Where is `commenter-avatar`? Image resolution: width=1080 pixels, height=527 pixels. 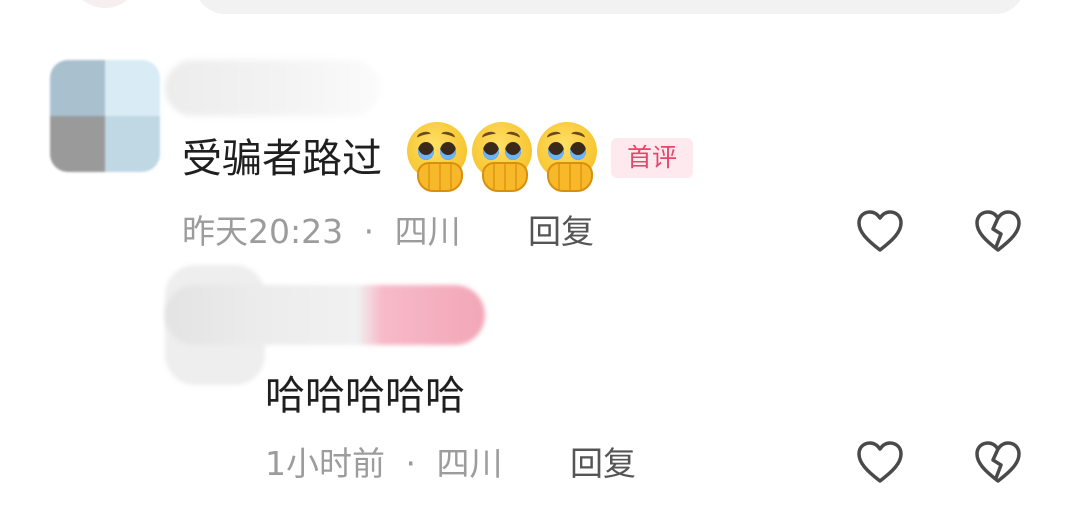 commenter-avatar is located at coordinates (105, 116).